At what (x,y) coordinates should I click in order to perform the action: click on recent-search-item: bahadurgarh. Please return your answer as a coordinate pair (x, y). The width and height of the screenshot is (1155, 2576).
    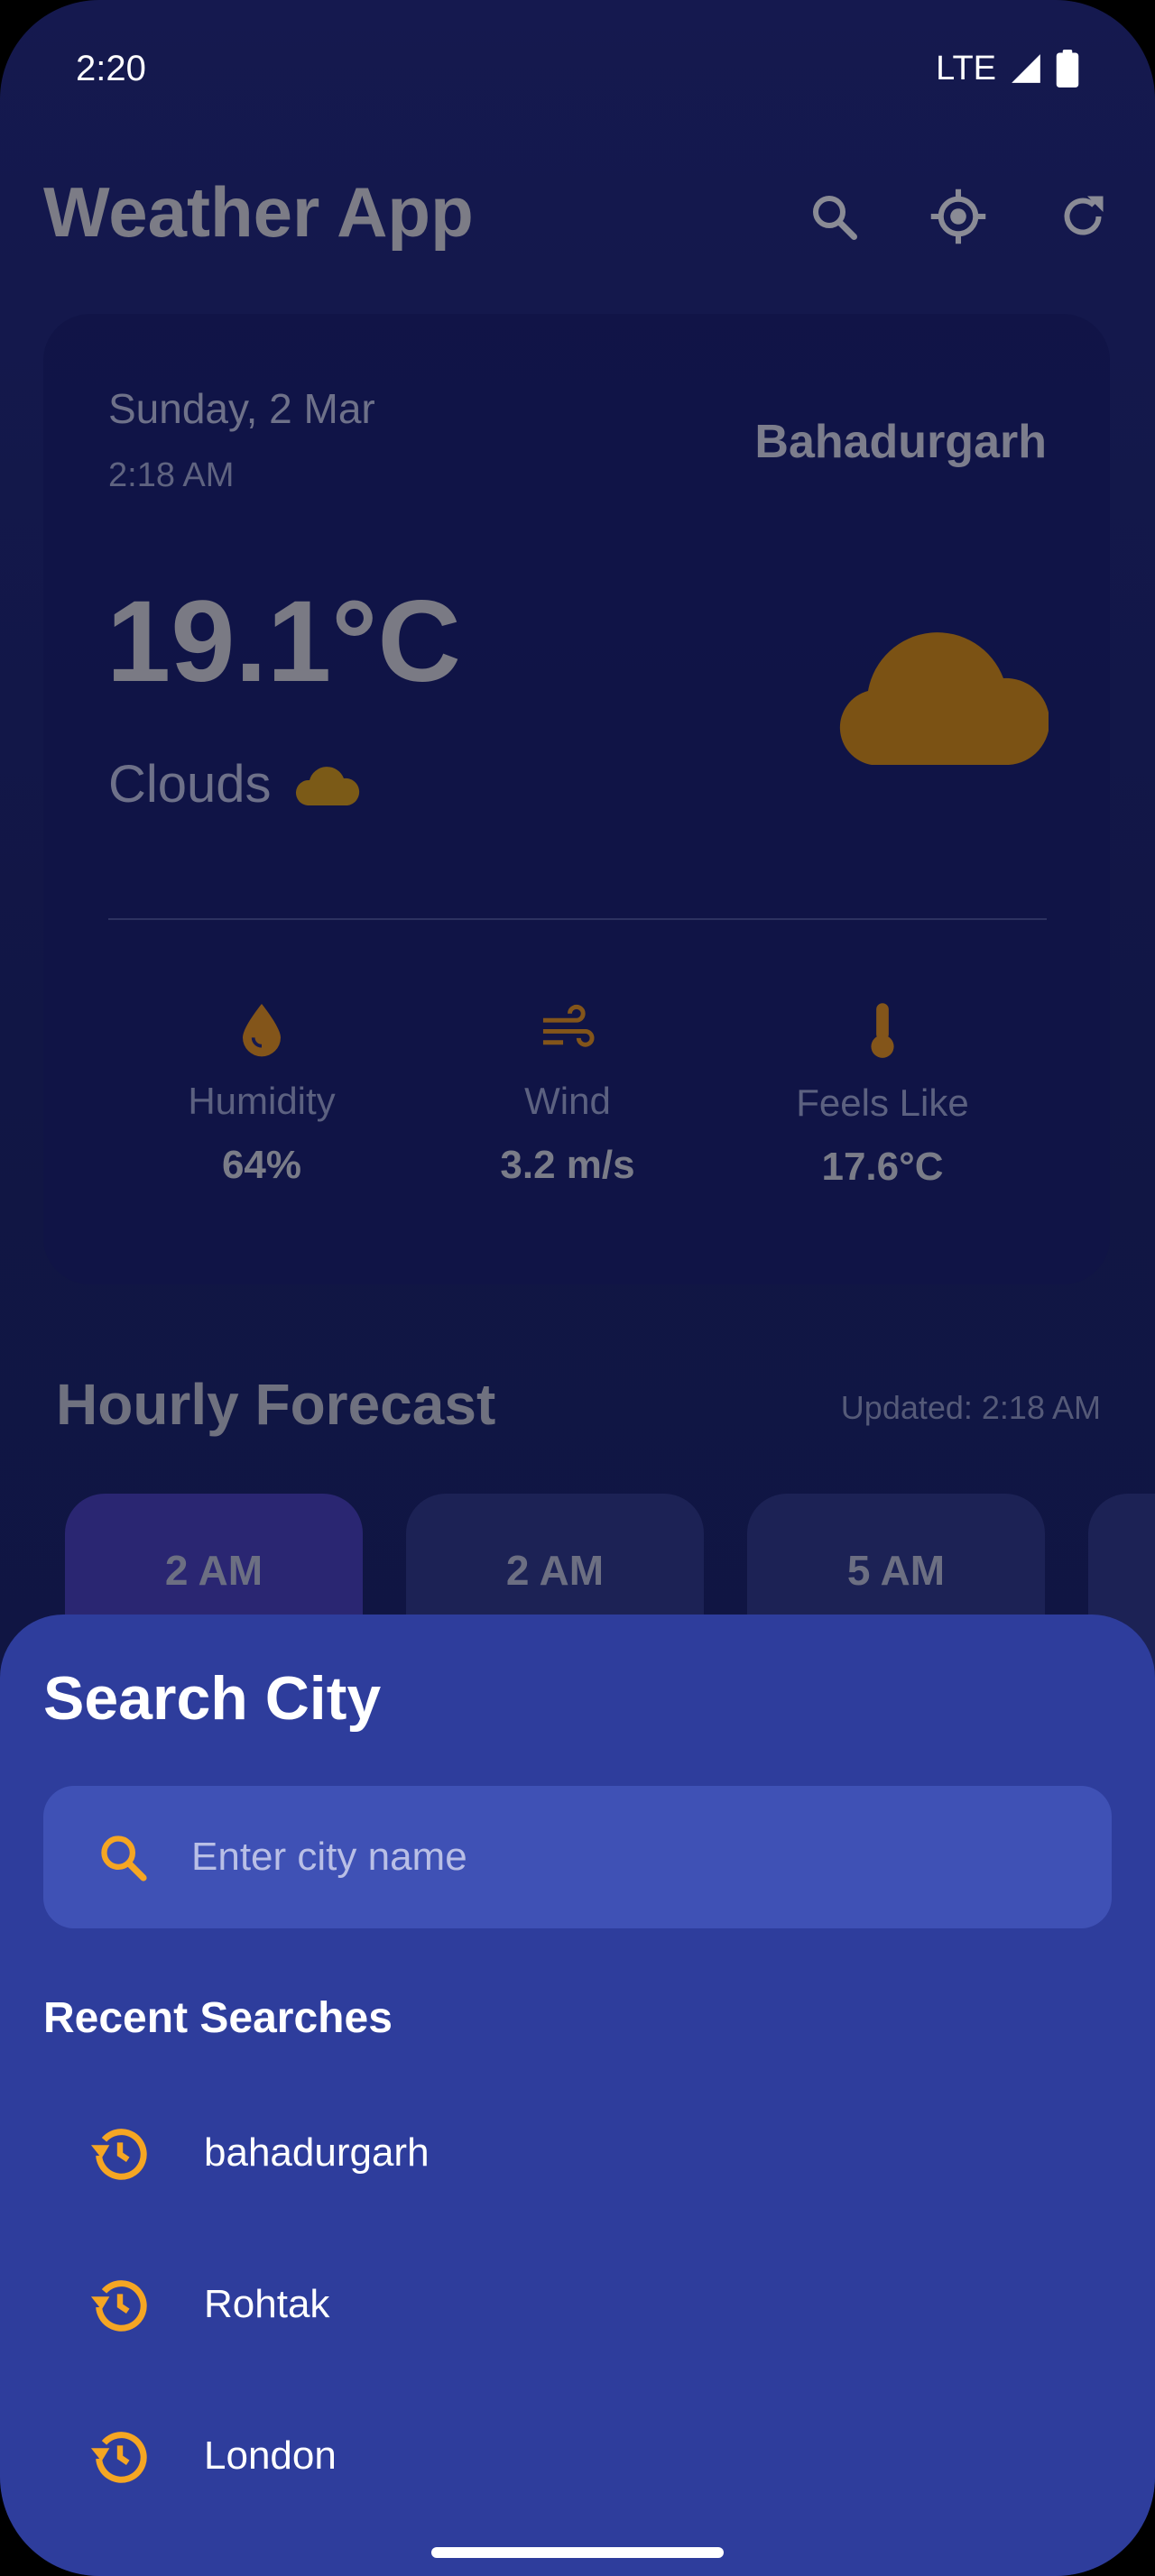
    Looking at the image, I should click on (577, 2153).